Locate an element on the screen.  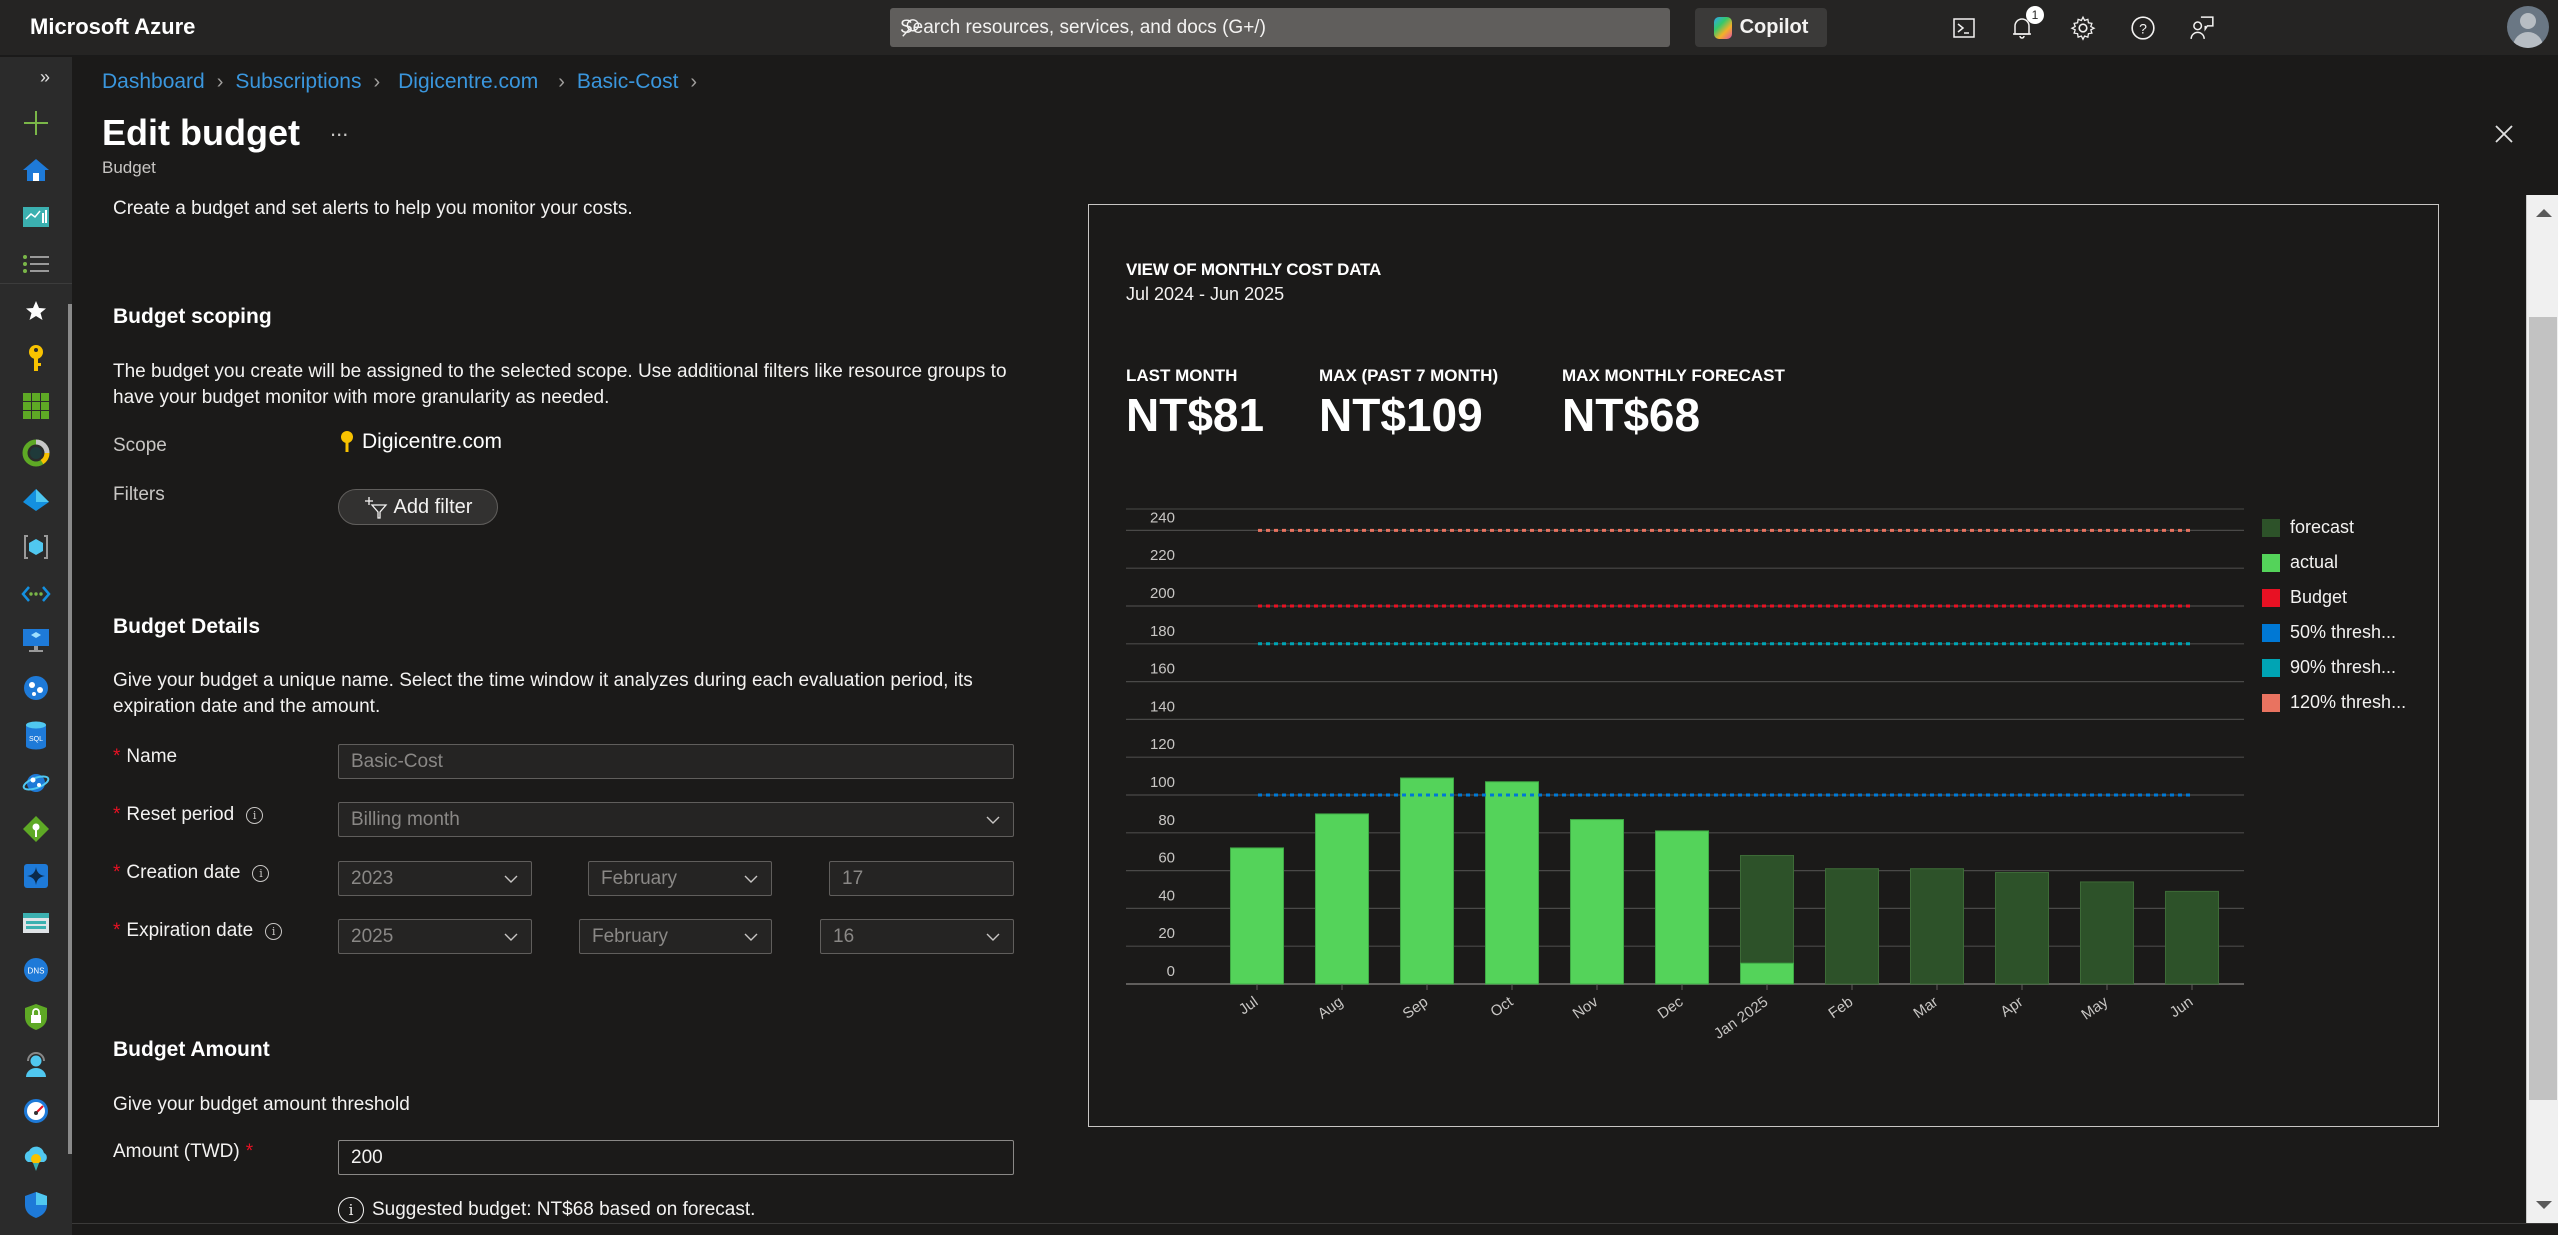
x-tick-label: May is located at coordinates (2094, 1008).